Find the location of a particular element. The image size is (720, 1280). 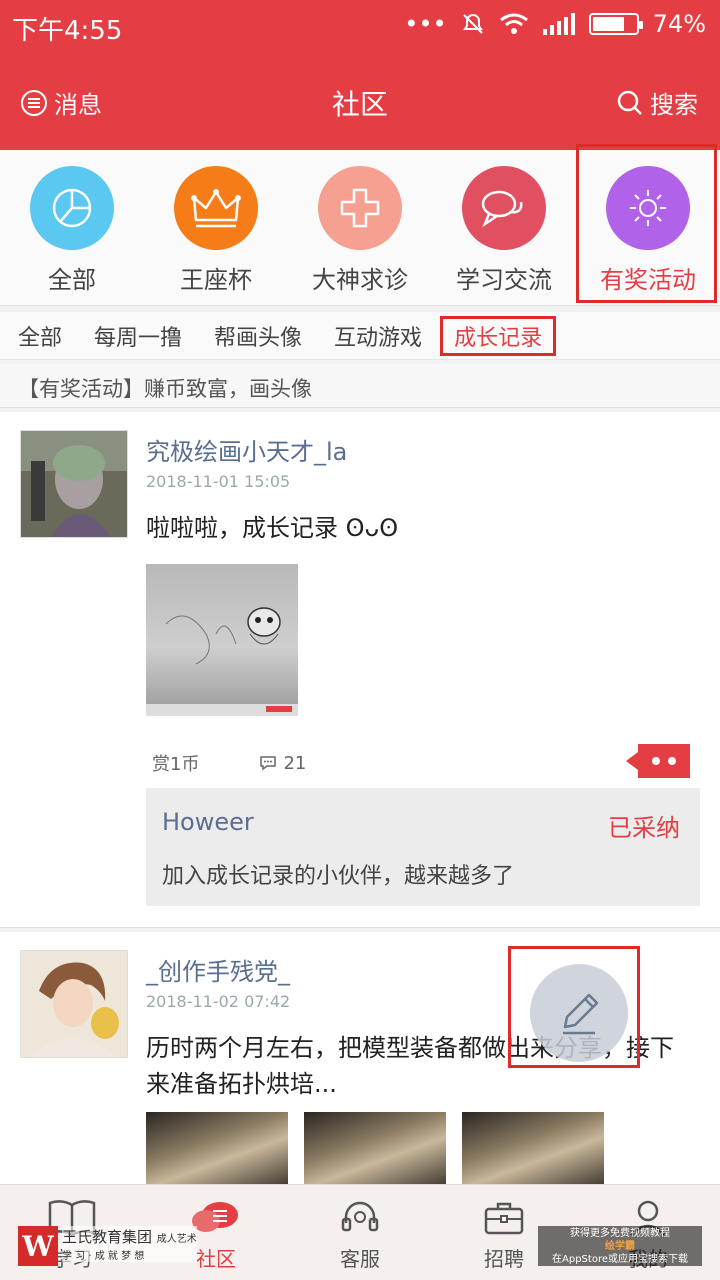

search-icon is located at coordinates (629, 102).